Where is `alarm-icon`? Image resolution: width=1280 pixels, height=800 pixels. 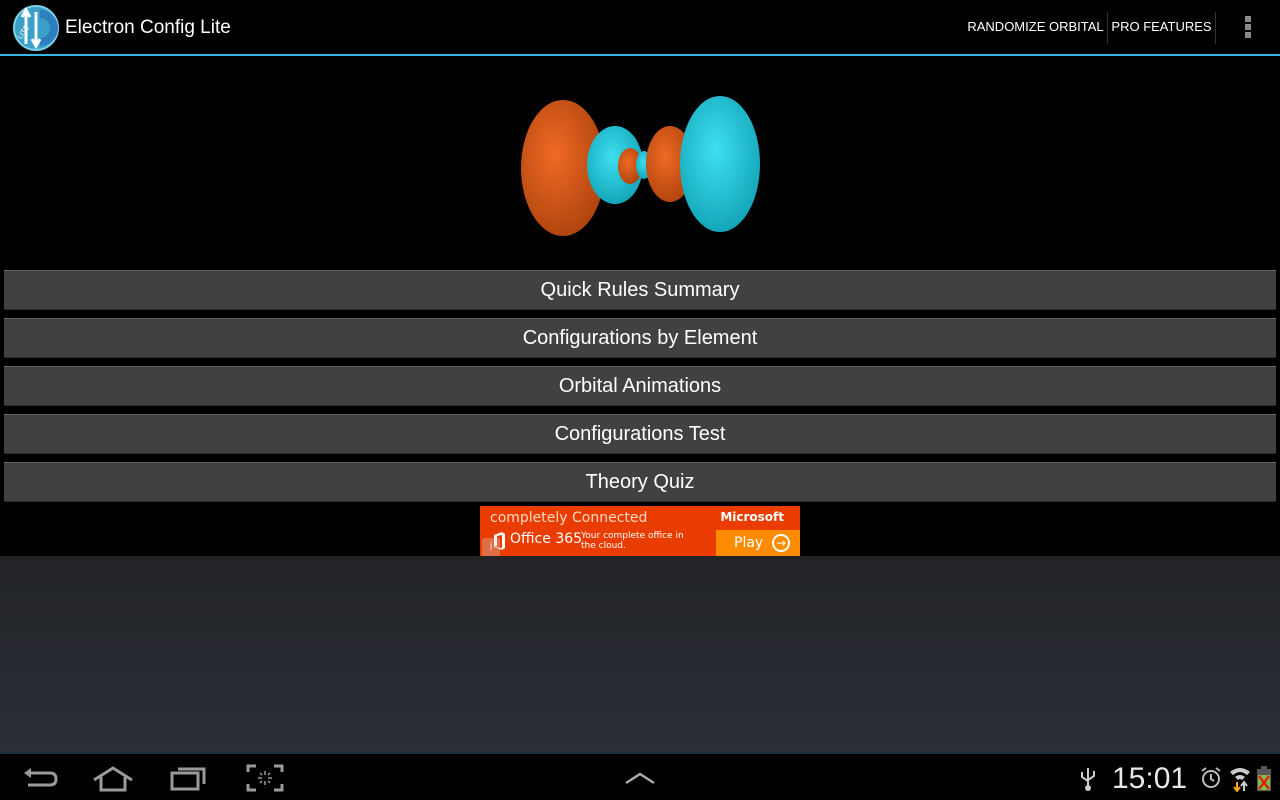 alarm-icon is located at coordinates (1211, 777).